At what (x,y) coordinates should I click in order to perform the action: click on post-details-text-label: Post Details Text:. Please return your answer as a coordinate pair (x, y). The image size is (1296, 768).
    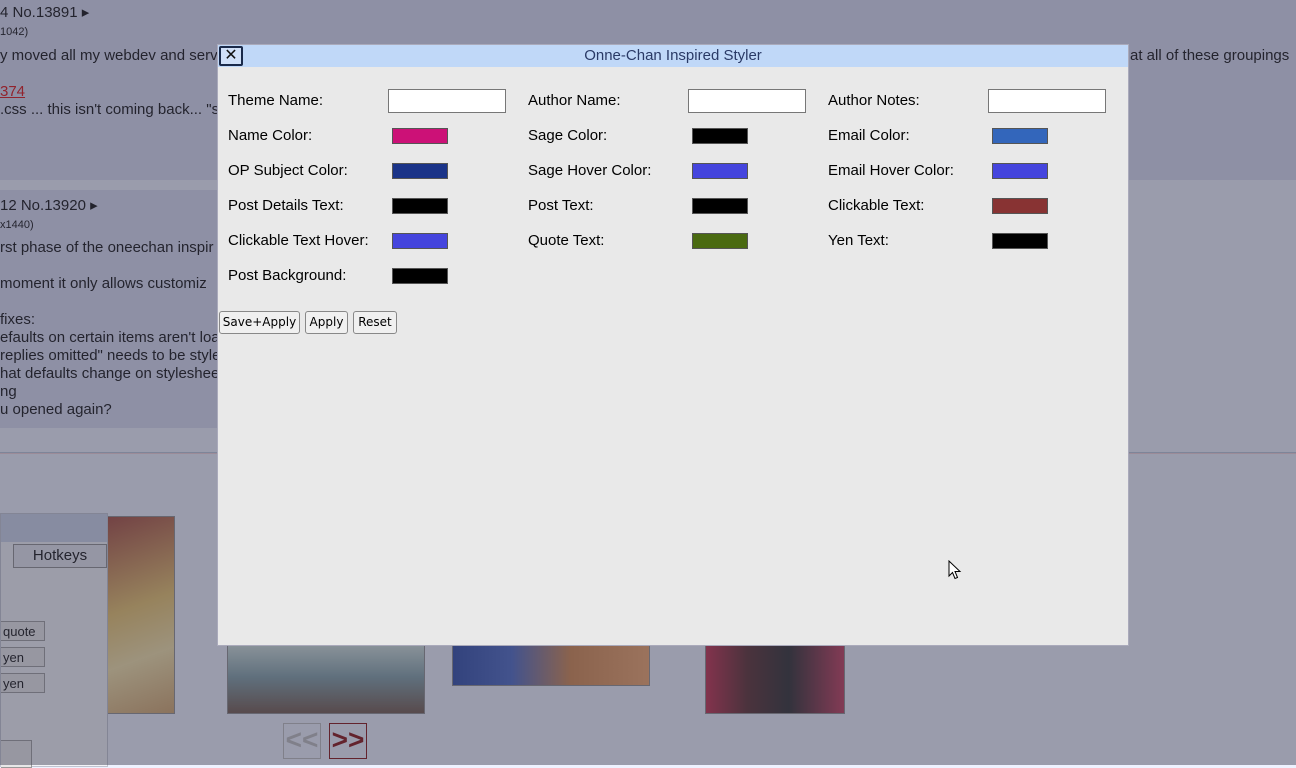
    Looking at the image, I should click on (286, 205).